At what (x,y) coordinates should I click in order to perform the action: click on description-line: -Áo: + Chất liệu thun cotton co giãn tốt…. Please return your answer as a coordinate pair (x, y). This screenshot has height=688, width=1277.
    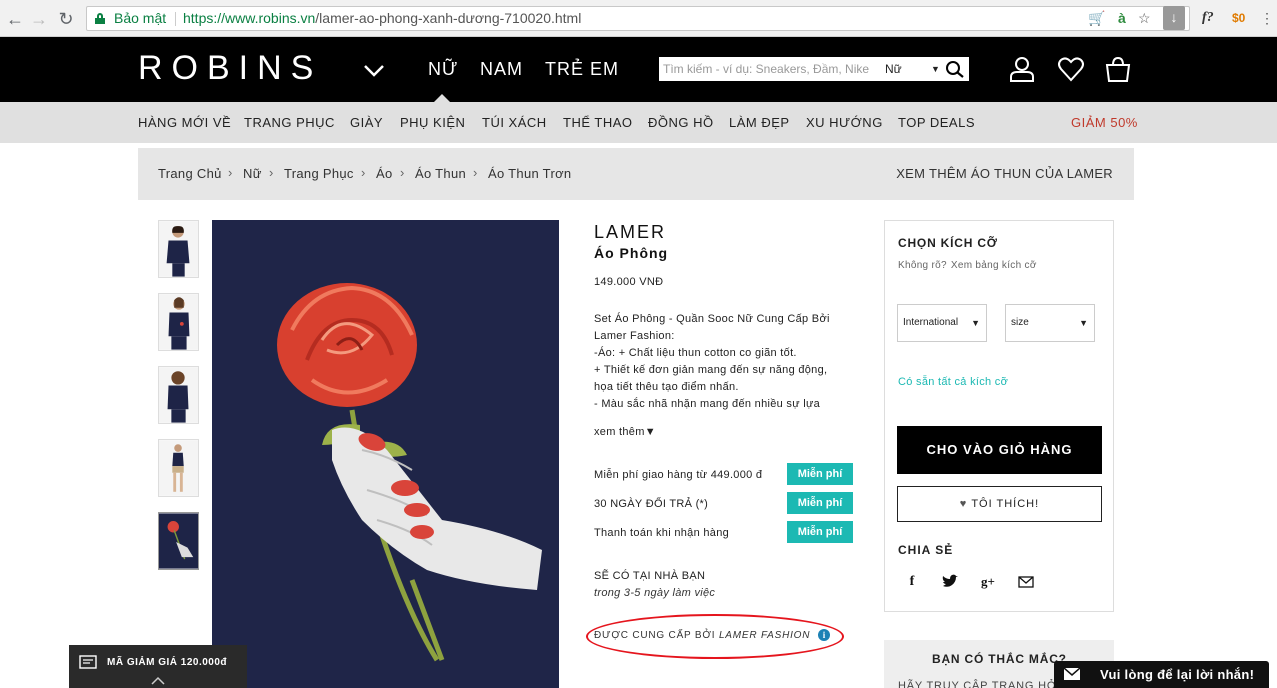
    Looking at the image, I should click on (695, 353).